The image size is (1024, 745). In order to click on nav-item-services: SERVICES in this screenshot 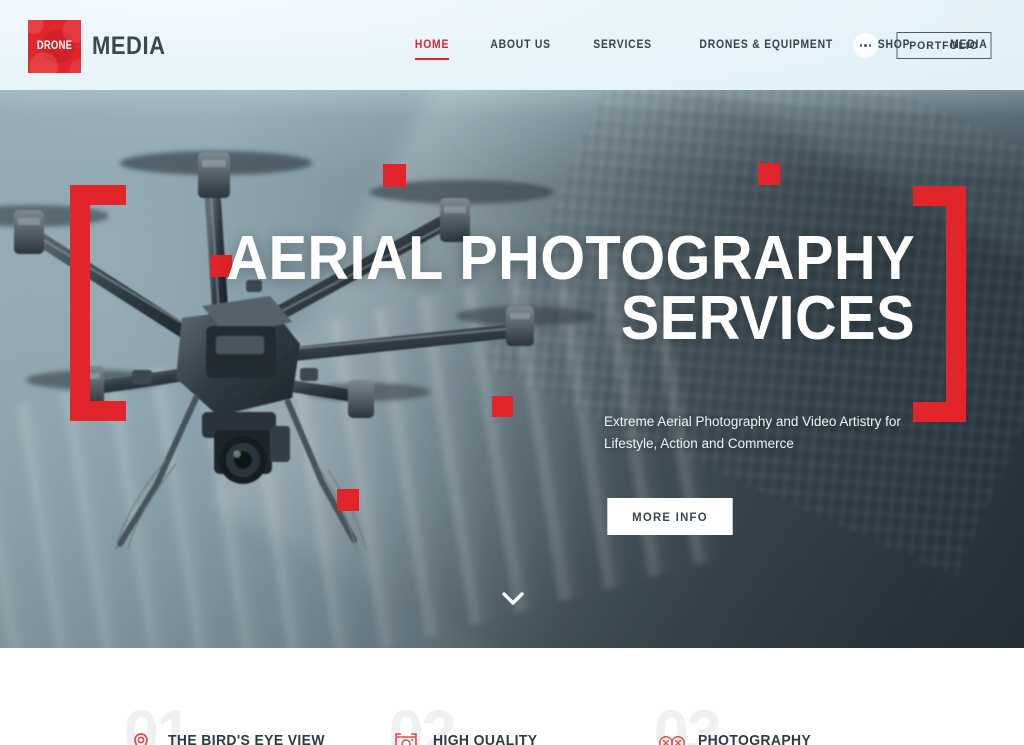, I will do `click(622, 45)`.